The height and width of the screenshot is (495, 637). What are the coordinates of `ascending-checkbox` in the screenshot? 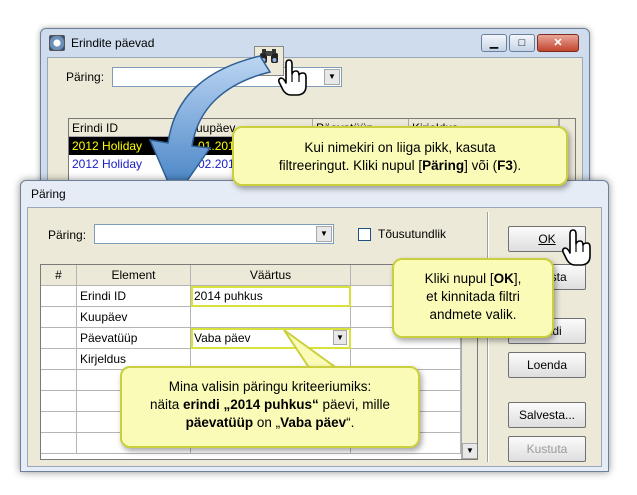 It's located at (364, 234).